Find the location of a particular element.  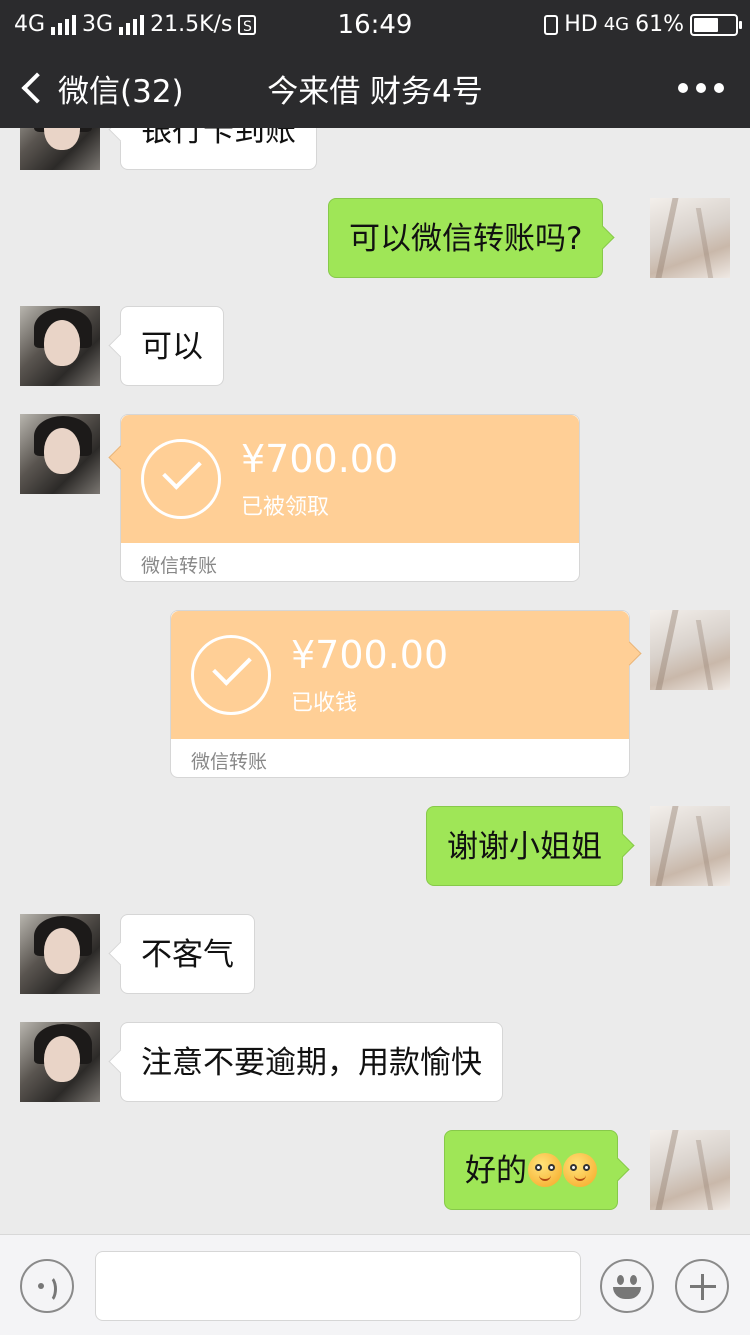

hd-label: HD is located at coordinates (581, 24).